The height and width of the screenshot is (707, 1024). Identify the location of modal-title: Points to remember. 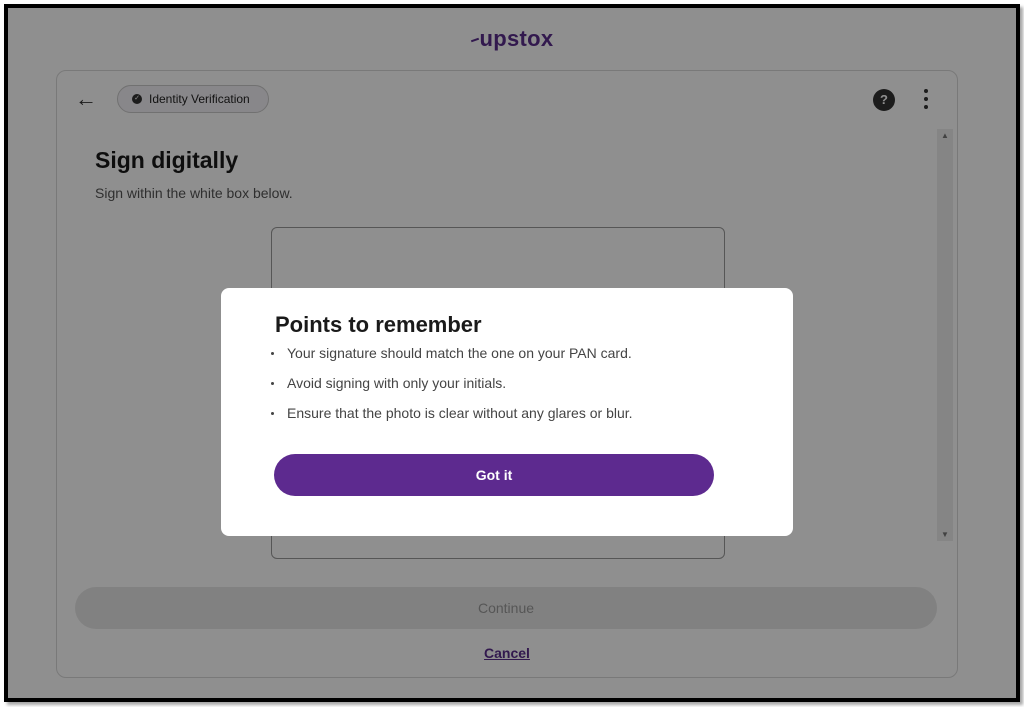
(378, 324).